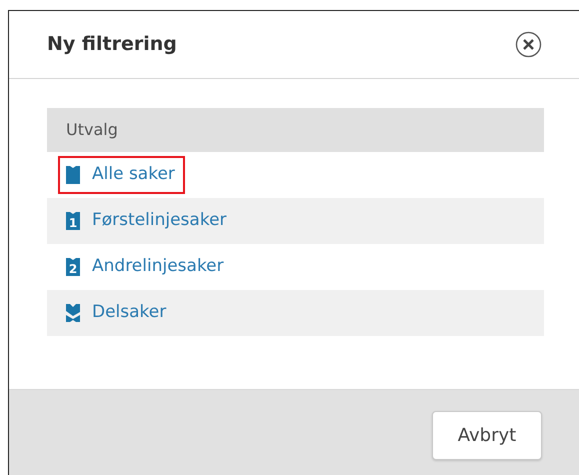 Image resolution: width=579 pixels, height=475 pixels. What do you see at coordinates (146, 267) in the screenshot?
I see `list-item: 2 Andrelinjesaker` at bounding box center [146, 267].